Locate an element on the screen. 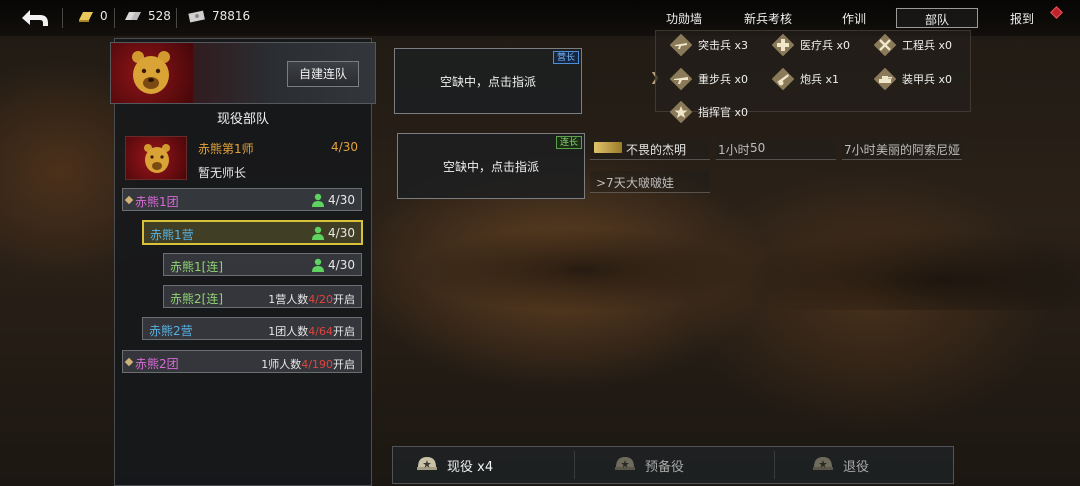 Image resolution: width=1080 pixels, height=486 pixels. type-artillery: 炮兵 x1 is located at coordinates (805, 79).